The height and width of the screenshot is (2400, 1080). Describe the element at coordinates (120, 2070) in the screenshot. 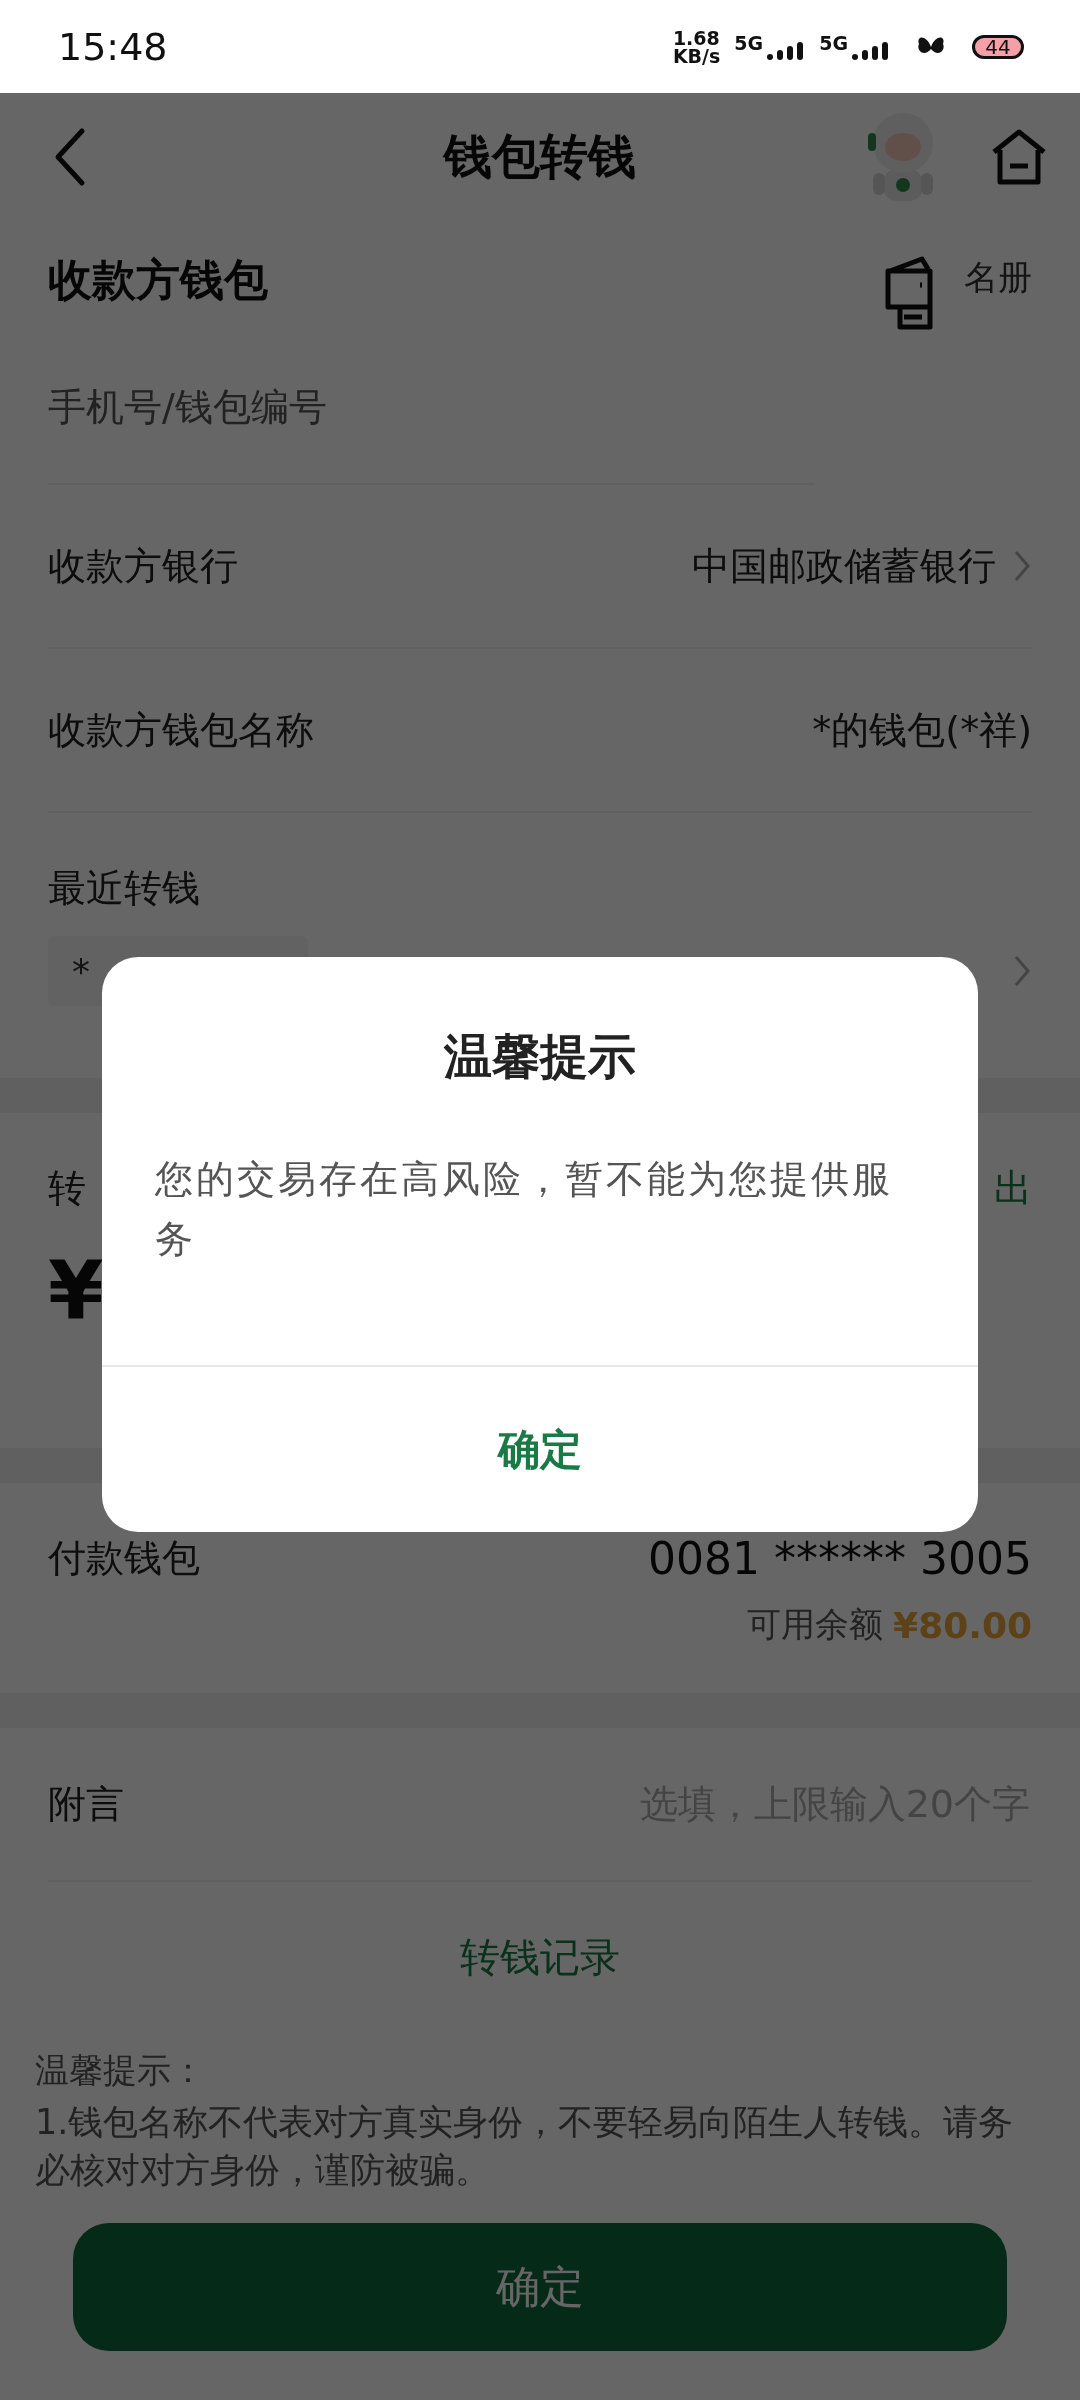

I see `tips-title: 温馨提示：` at that location.